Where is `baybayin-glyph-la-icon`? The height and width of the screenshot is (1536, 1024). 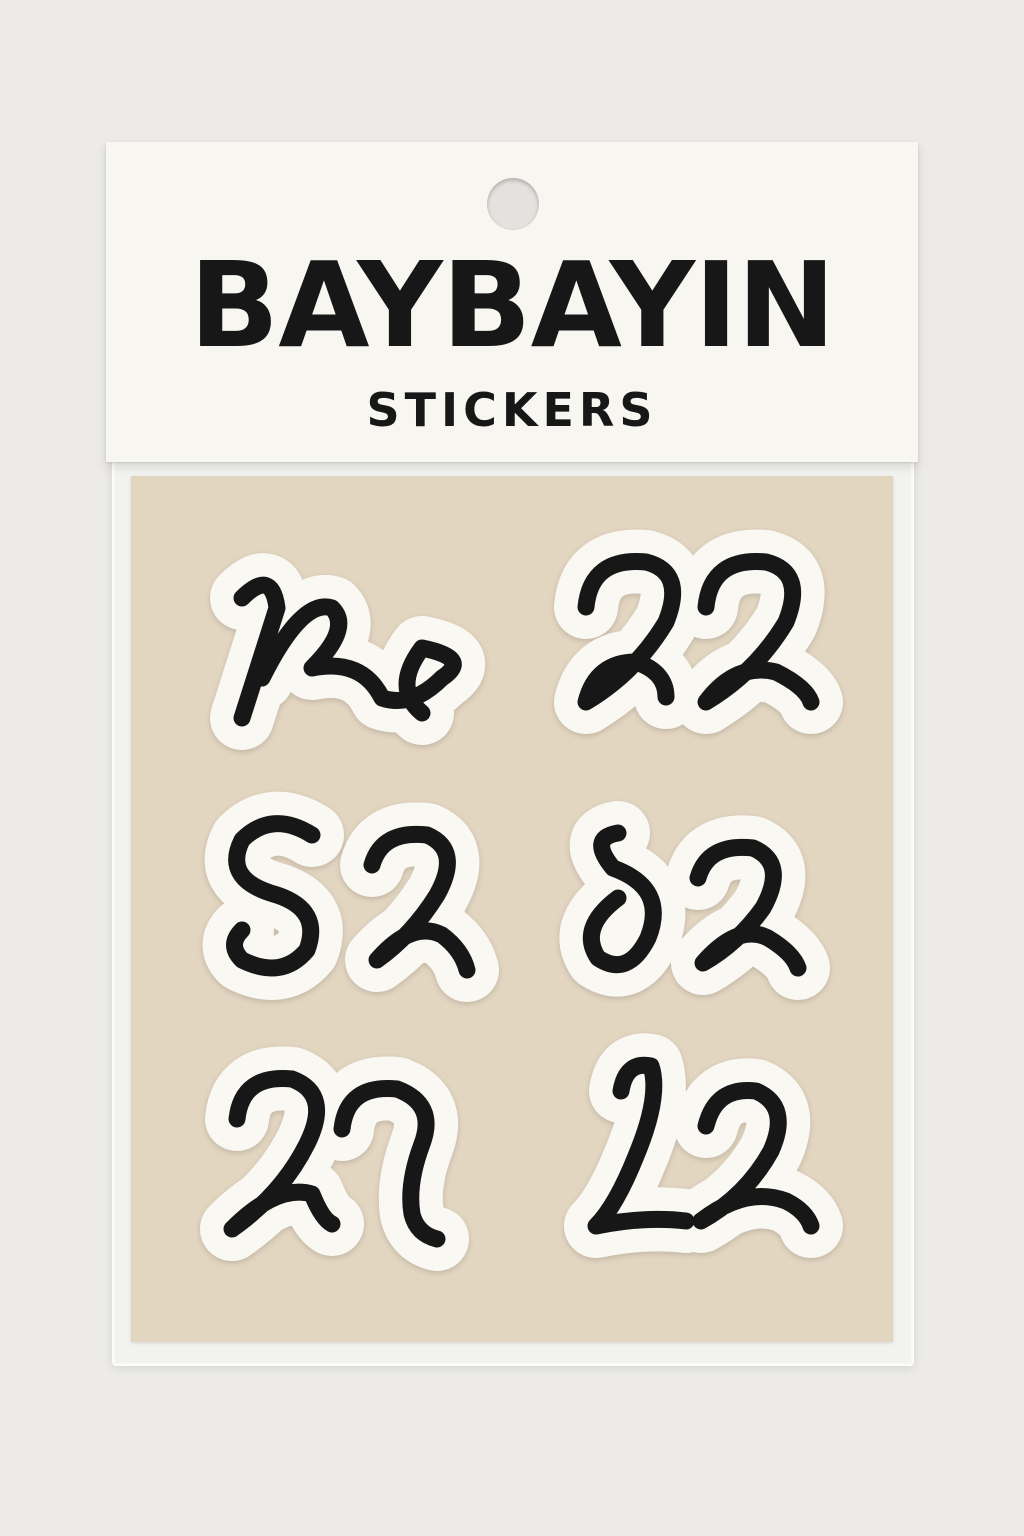
baybayin-glyph-la-icon is located at coordinates (703, 1145).